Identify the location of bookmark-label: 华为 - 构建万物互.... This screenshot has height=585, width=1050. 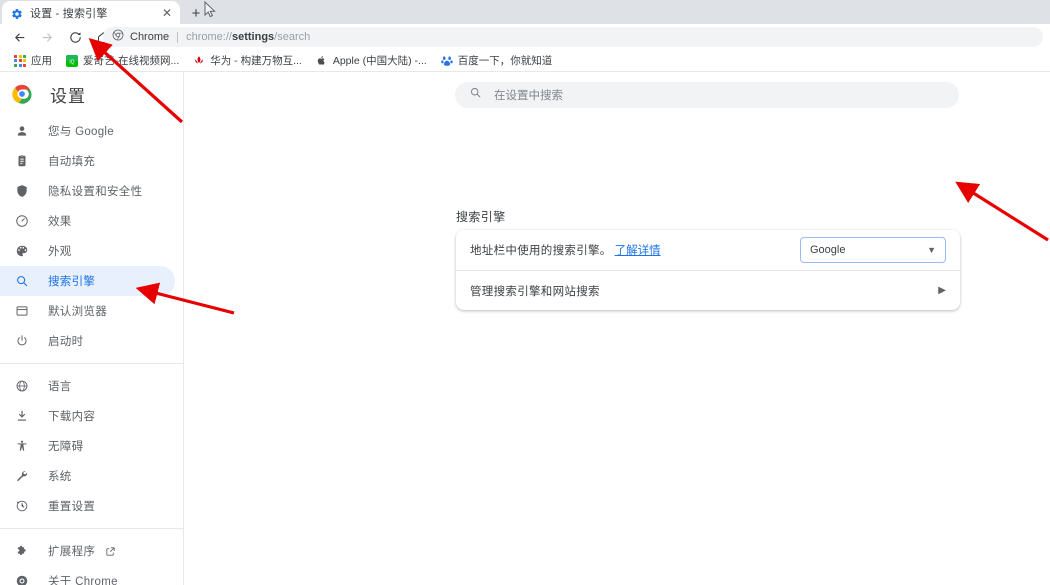
(256, 61).